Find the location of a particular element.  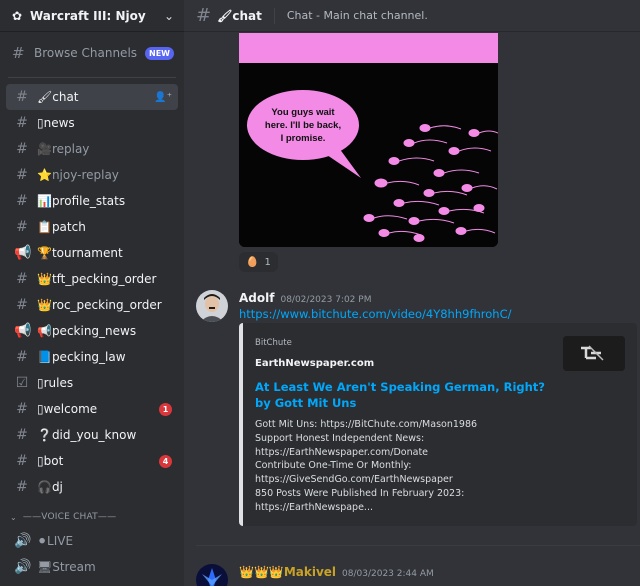

mention-badge: 1 is located at coordinates (165, 409).